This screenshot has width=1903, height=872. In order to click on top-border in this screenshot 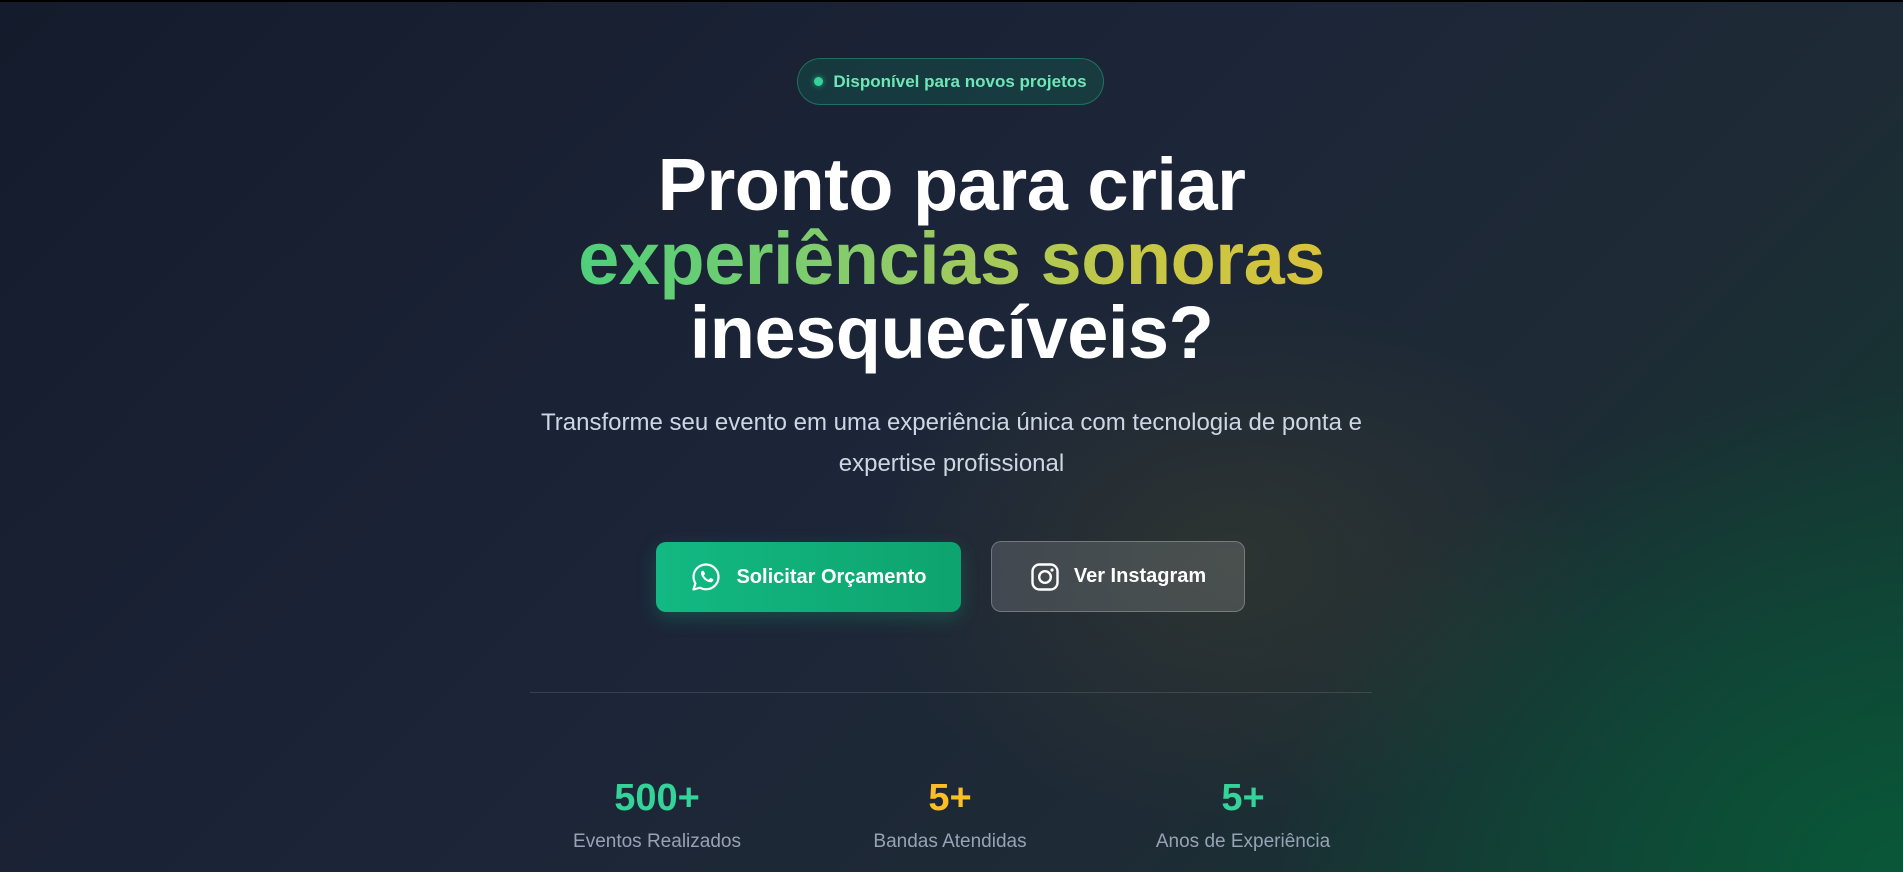, I will do `click(951, 1)`.